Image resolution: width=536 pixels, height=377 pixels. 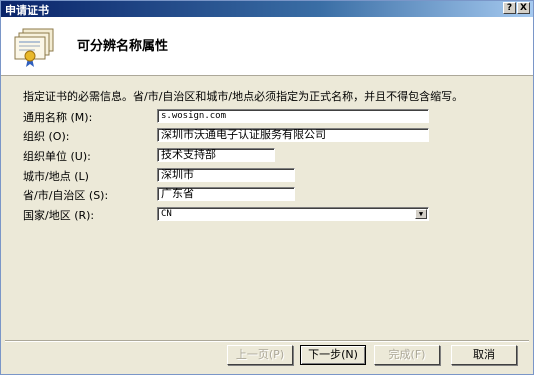 I want to click on back-button: 上一页(P), so click(x=260, y=355).